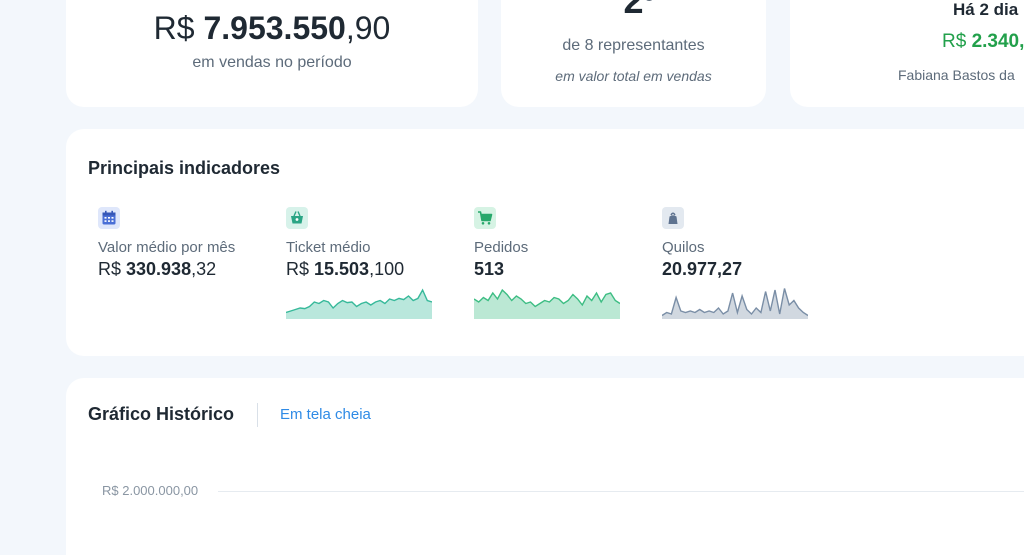 Image resolution: width=1024 pixels, height=555 pixels. What do you see at coordinates (956, 75) in the screenshot?
I see `last-sale-seller: Fabiana Bastos da` at bounding box center [956, 75].